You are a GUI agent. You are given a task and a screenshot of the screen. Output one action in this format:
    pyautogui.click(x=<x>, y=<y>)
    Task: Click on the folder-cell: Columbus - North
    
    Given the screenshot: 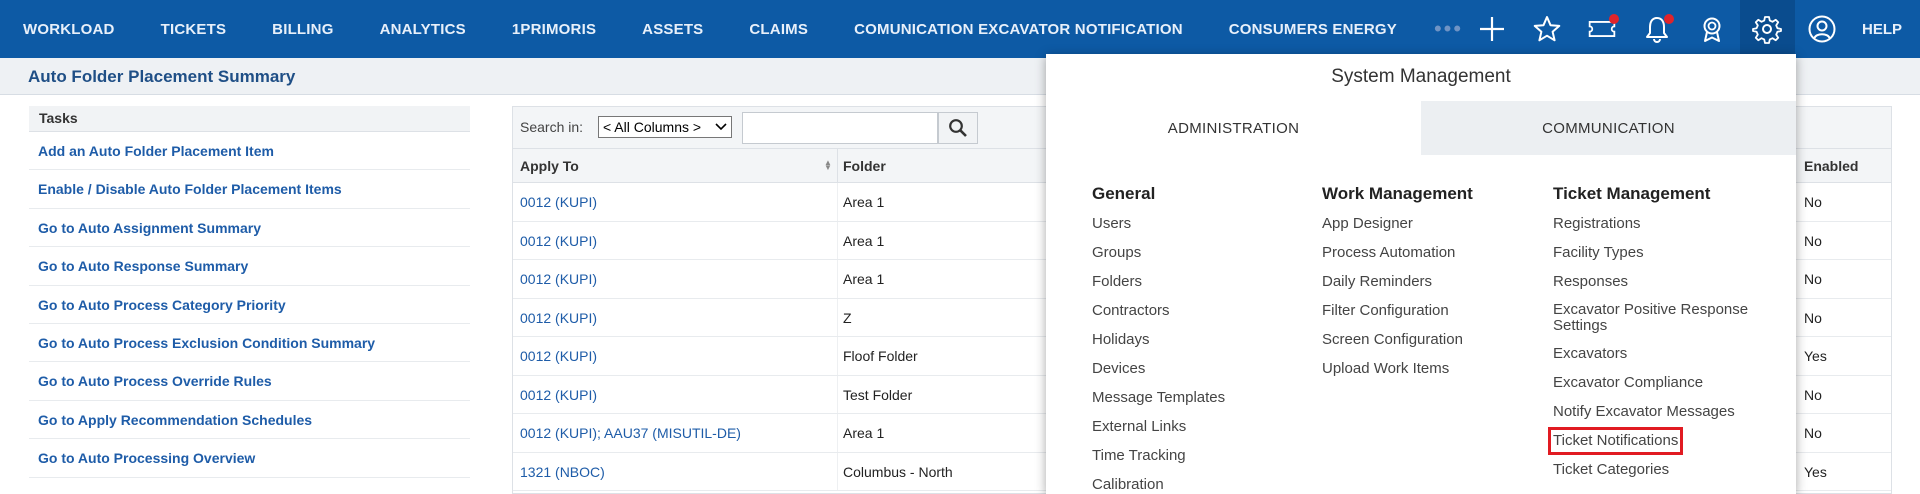 What is the action you would take?
    pyautogui.click(x=898, y=471)
    